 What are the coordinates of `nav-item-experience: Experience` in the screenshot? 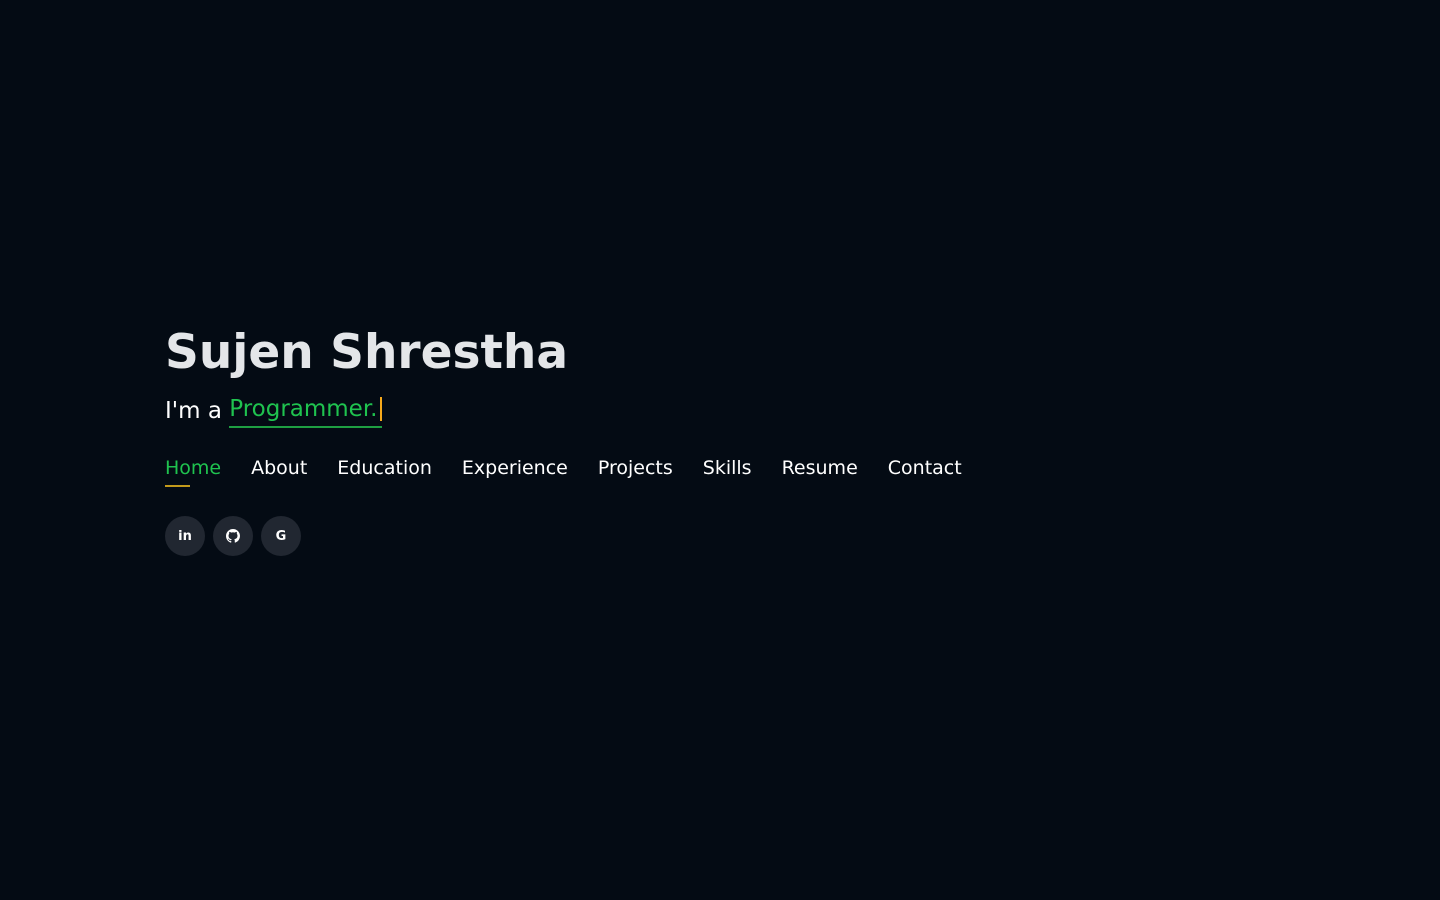 It's located at (515, 471).